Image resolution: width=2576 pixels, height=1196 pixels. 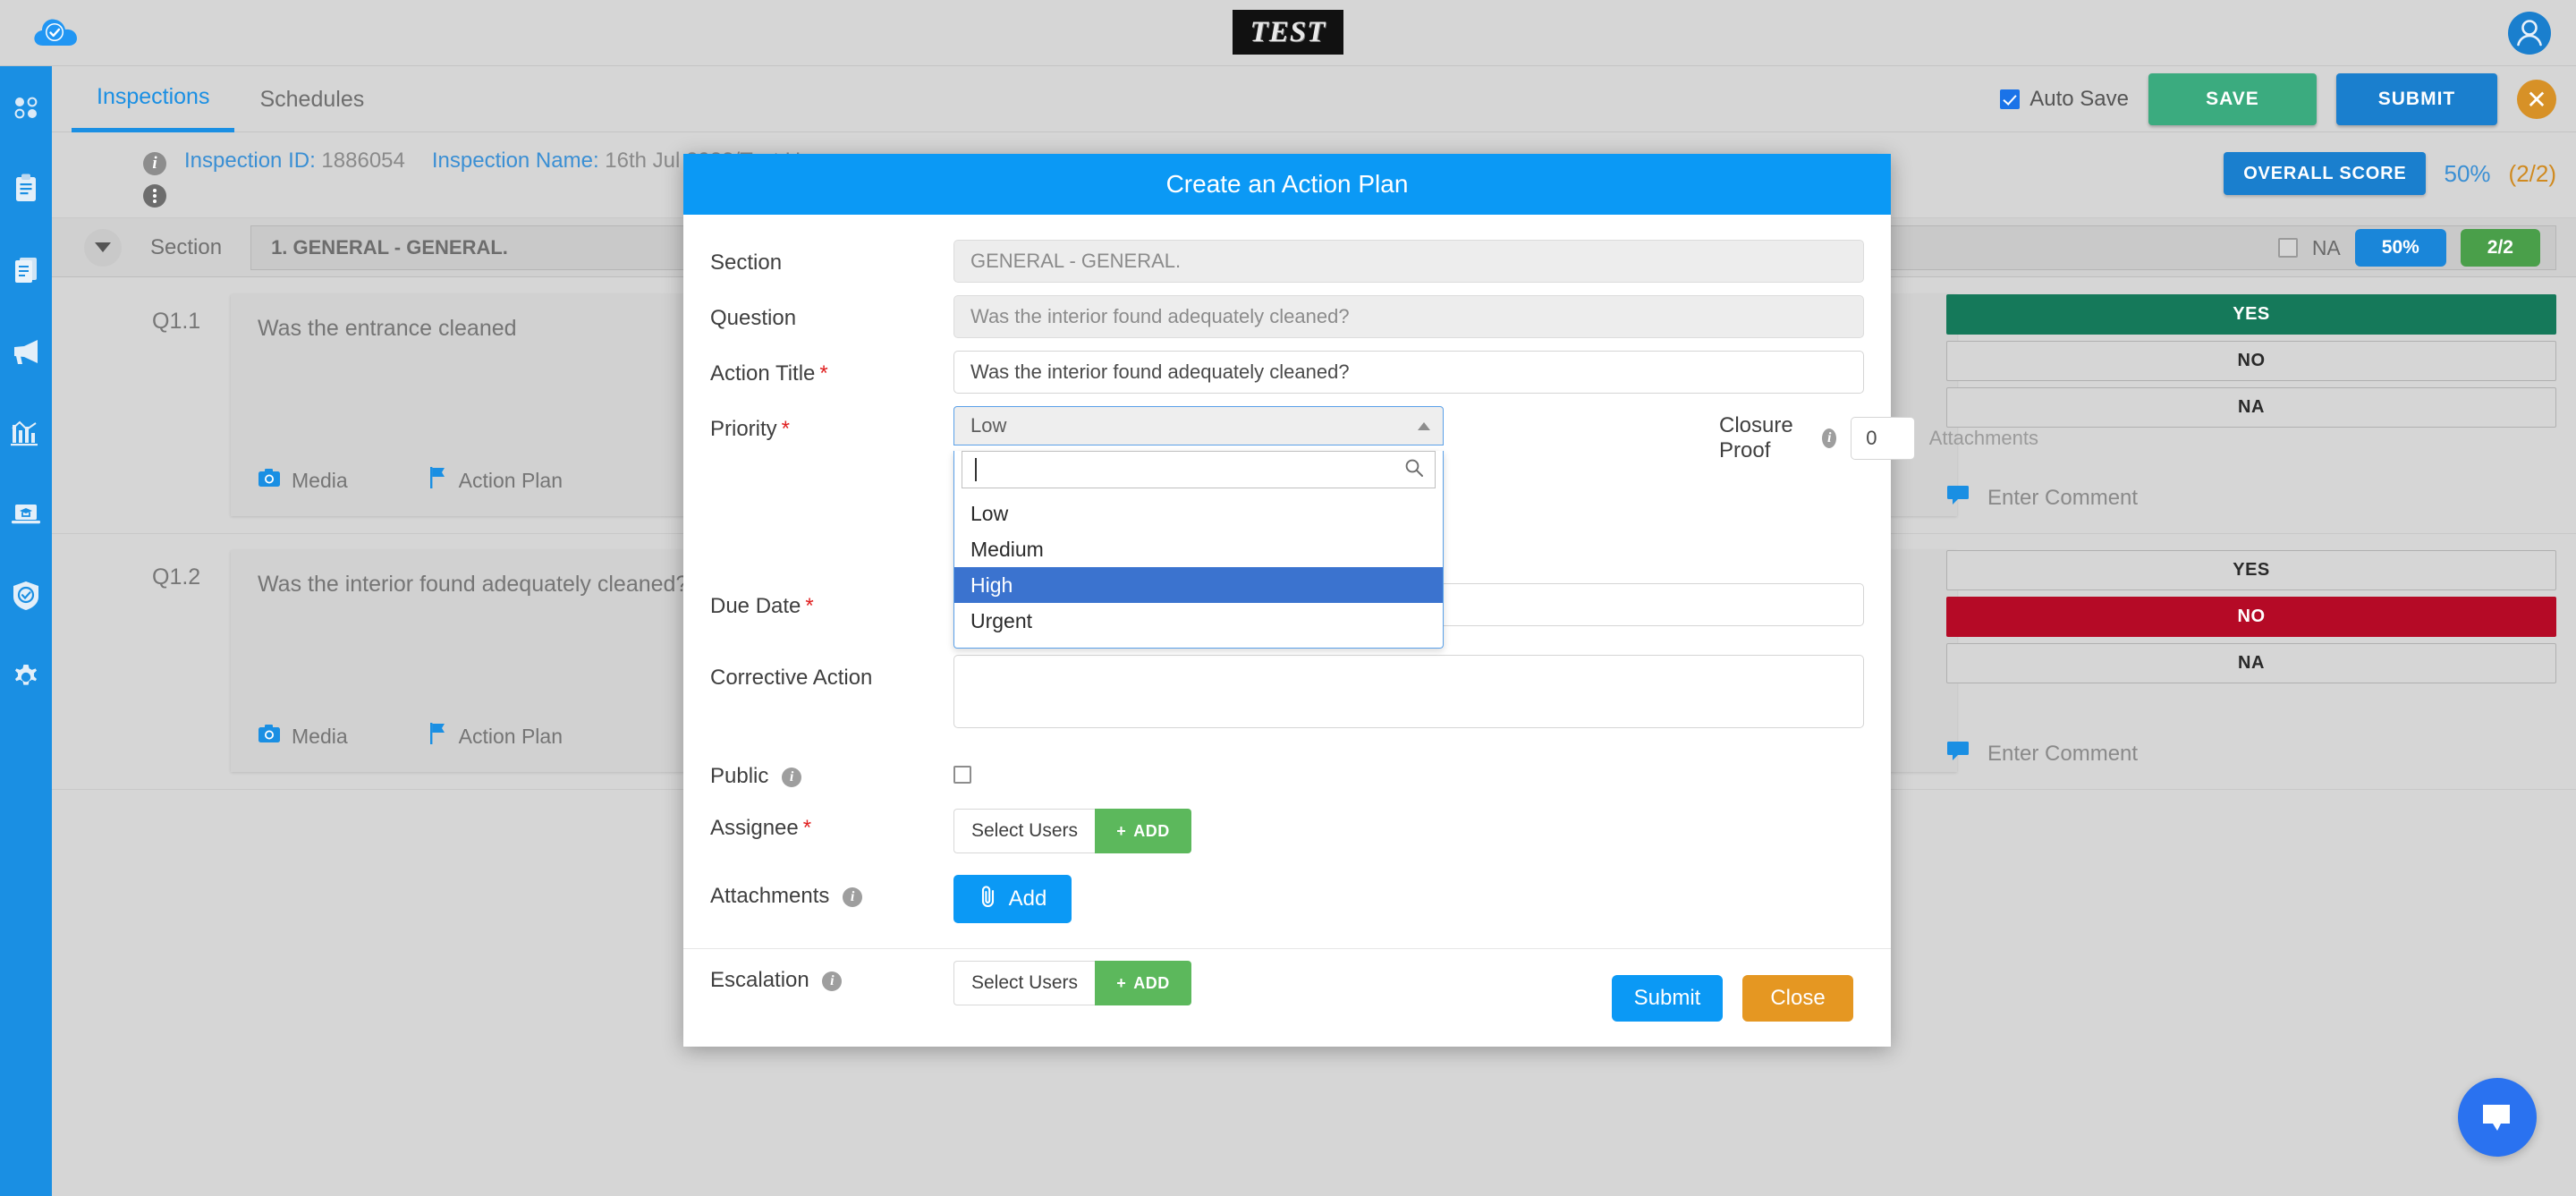 I want to click on text-cursor, so click(x=976, y=469).